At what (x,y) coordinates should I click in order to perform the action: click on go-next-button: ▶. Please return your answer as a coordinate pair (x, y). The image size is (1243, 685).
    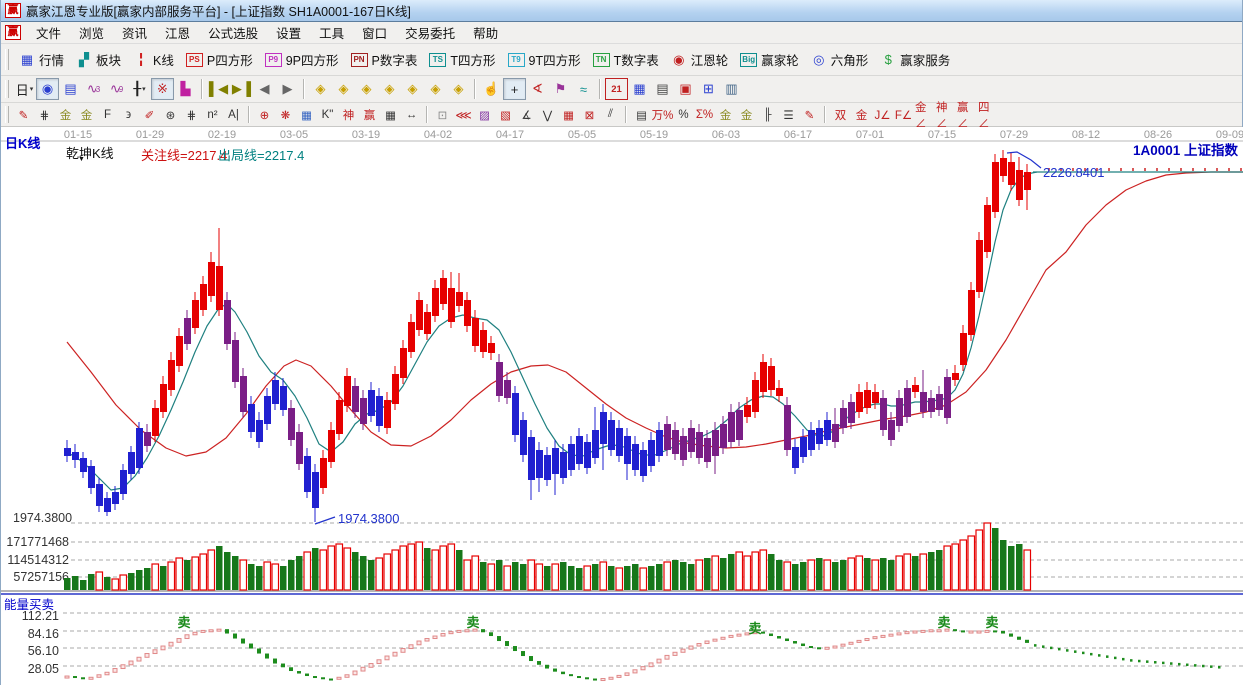
    Looking at the image, I should click on (287, 89).